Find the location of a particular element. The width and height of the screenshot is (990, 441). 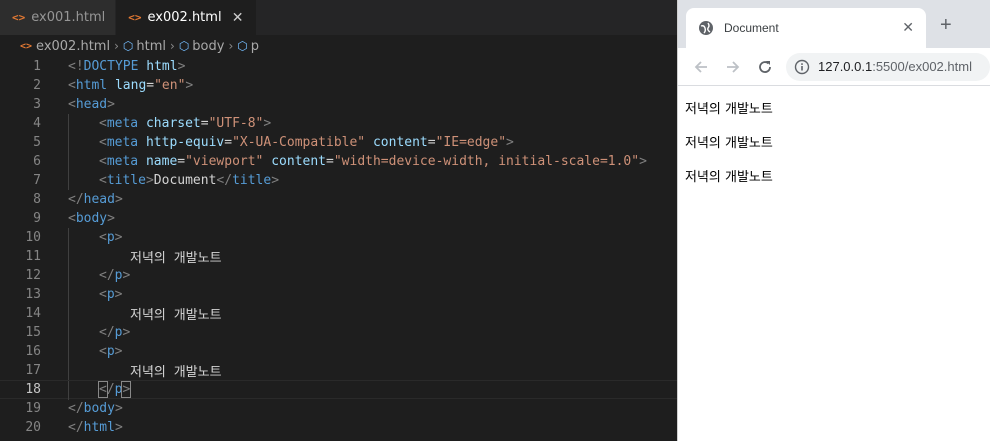

page-content: 저녁의 개발노트 저녁의 개발노트 저녁의 개발노트 is located at coordinates (834, 151).